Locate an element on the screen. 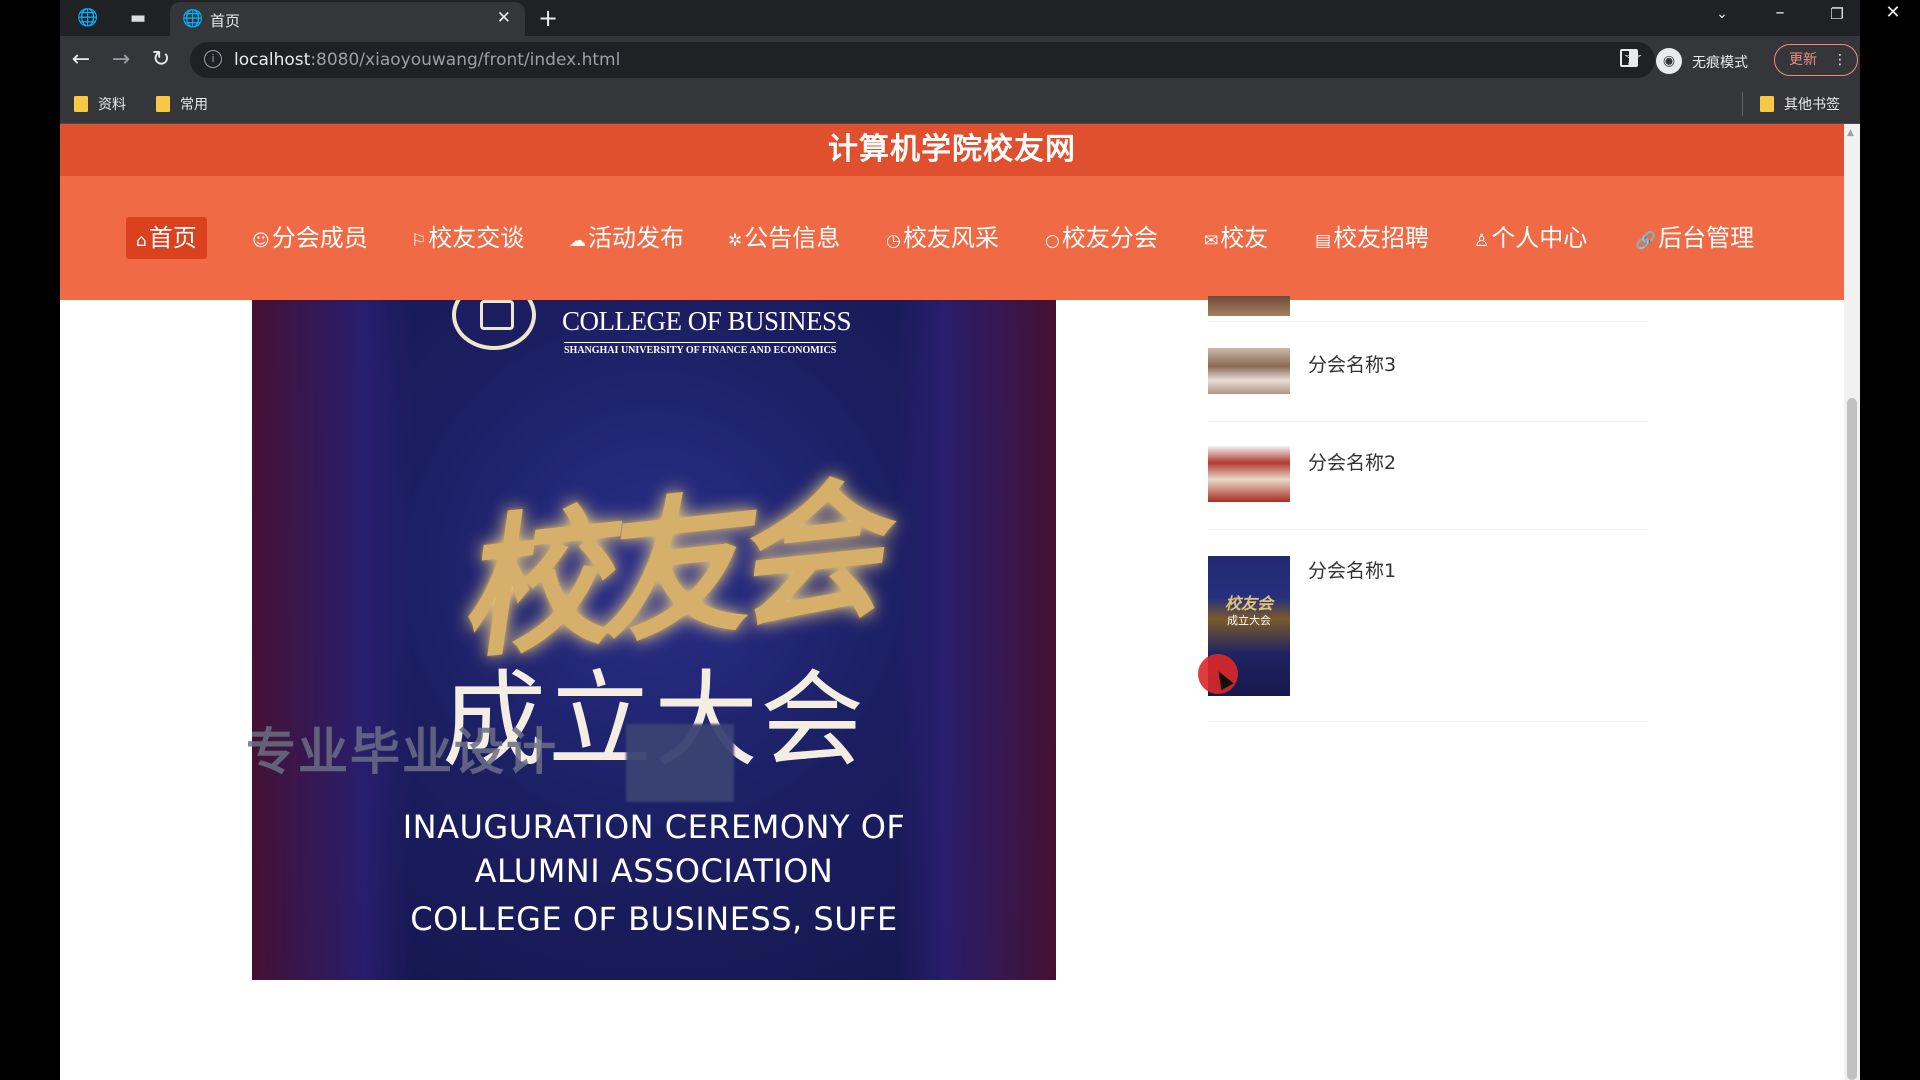 This screenshot has width=1920, height=1080. incognito-icon: ◉ is located at coordinates (1669, 61).